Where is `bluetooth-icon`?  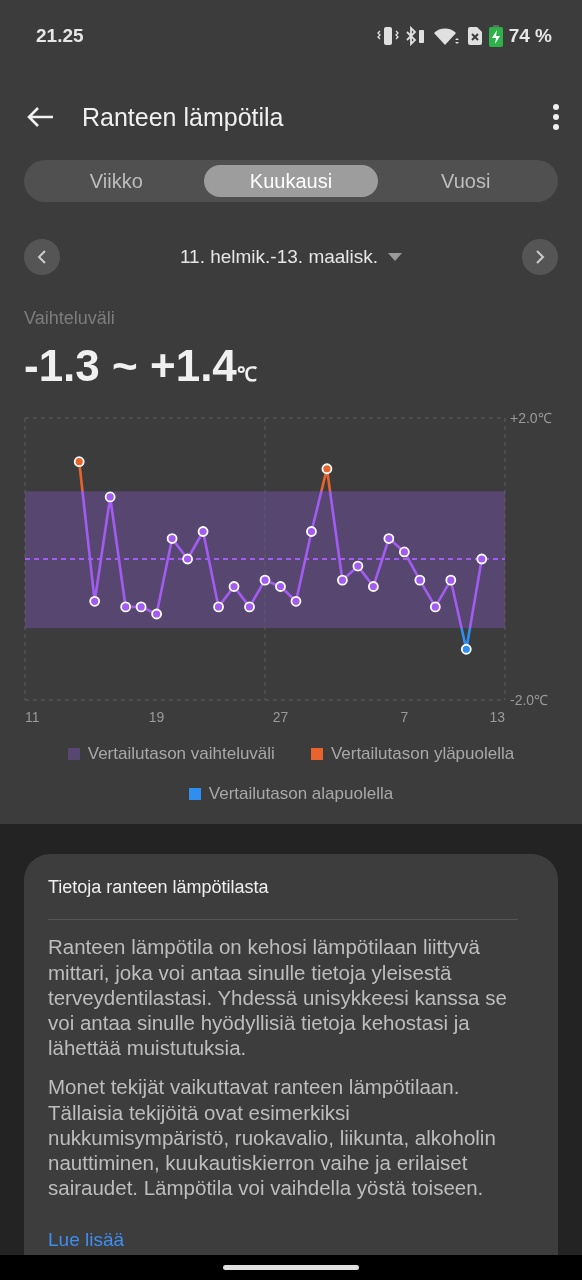 bluetooth-icon is located at coordinates (415, 36).